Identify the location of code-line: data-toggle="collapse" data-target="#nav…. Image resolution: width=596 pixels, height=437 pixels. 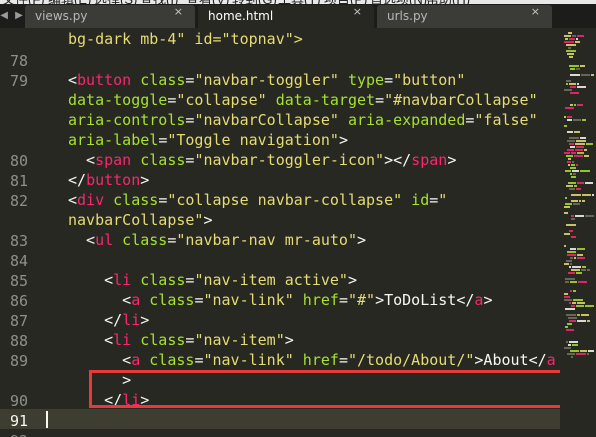
(303, 100).